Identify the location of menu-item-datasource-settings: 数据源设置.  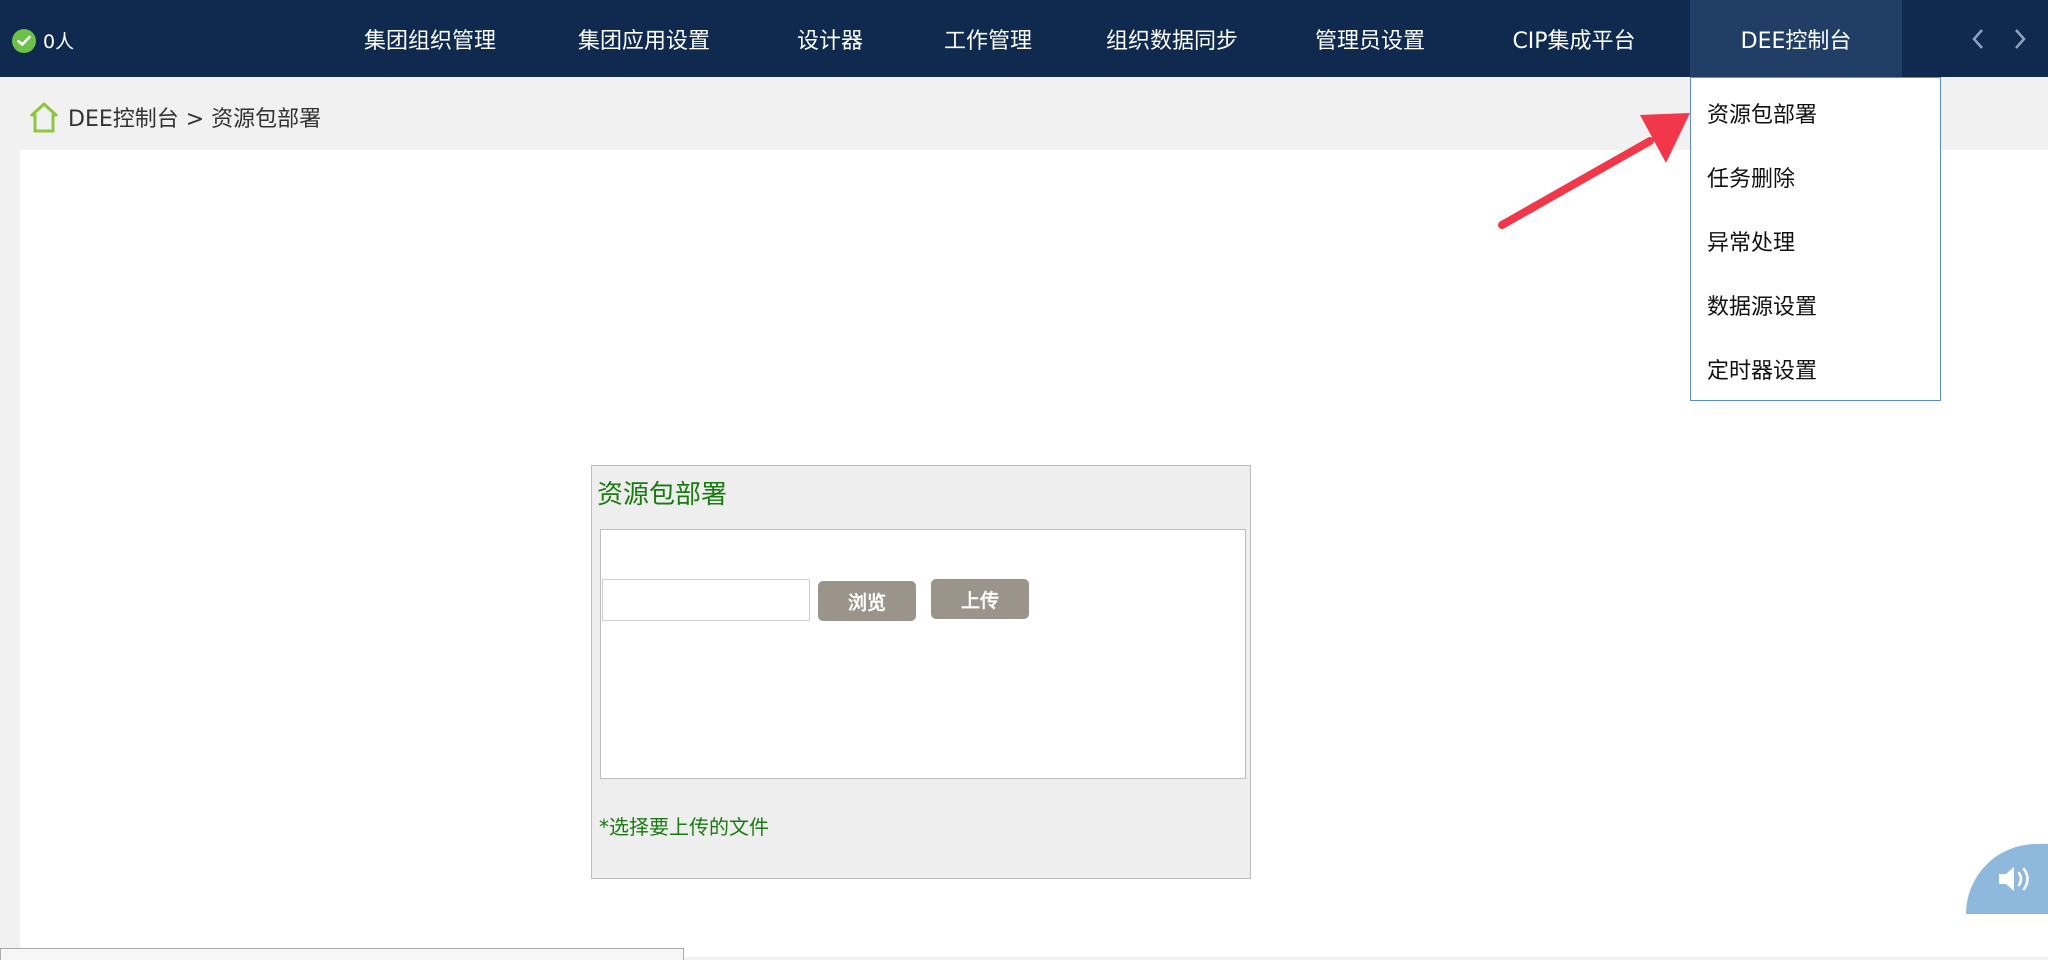
(1762, 305).